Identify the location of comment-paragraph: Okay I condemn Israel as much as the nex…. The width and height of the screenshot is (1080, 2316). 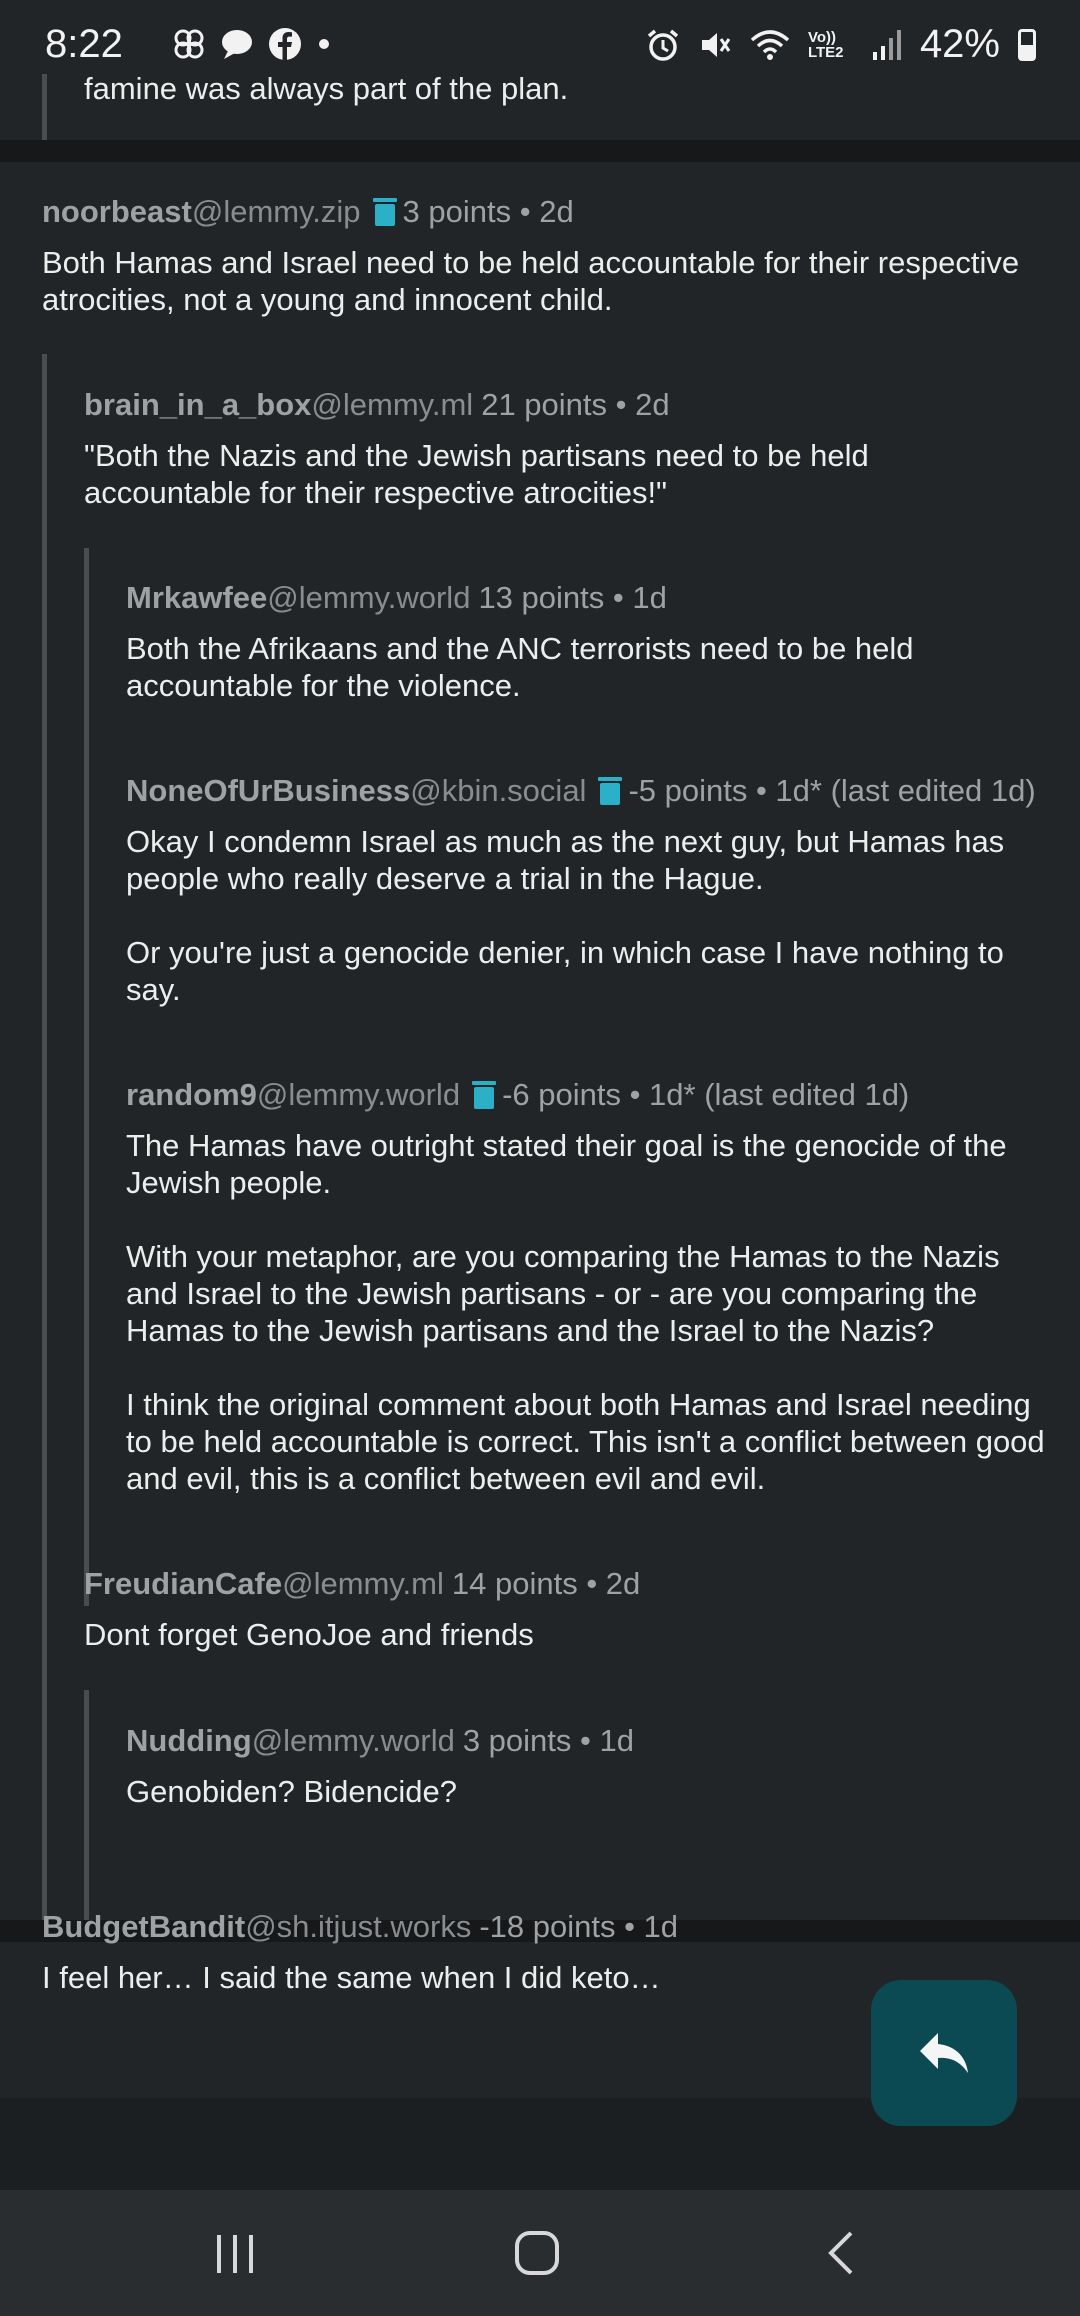
(565, 860).